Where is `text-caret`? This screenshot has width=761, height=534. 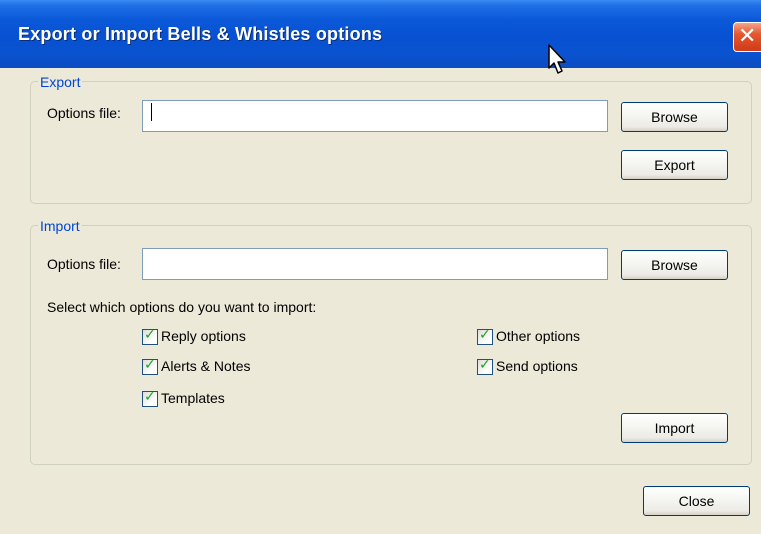
text-caret is located at coordinates (151, 112).